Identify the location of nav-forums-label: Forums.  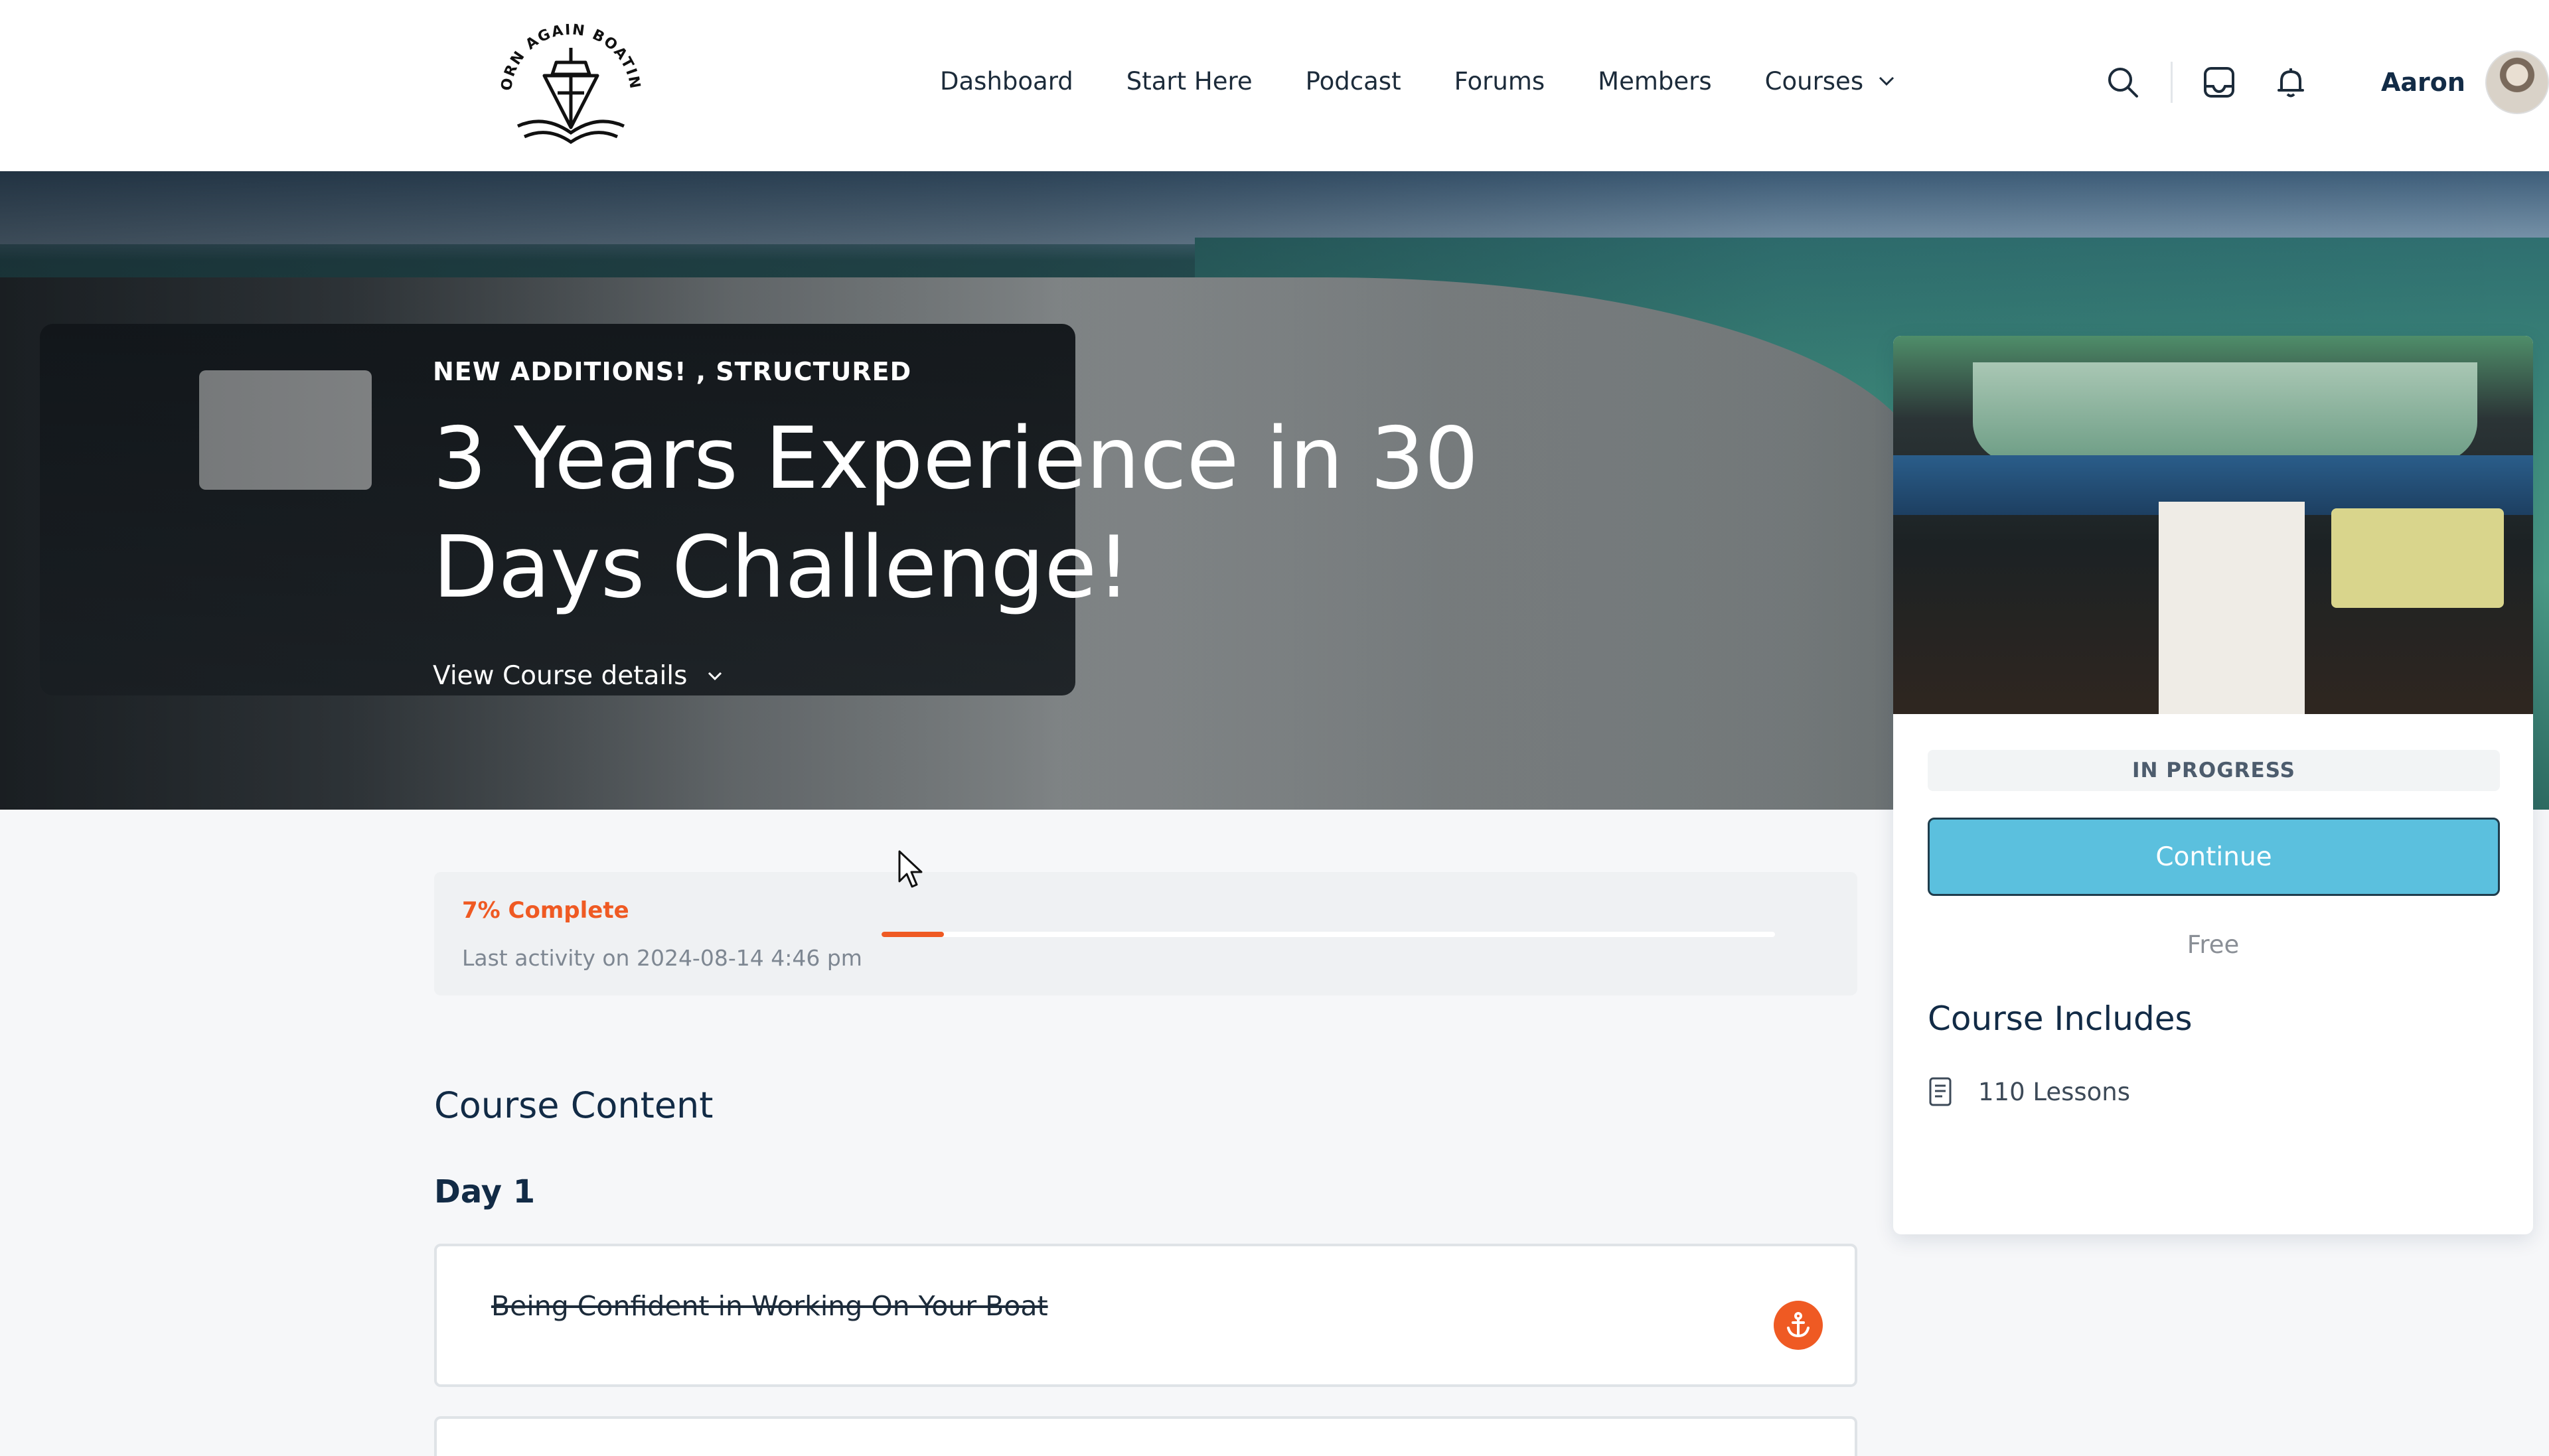
(1499, 81).